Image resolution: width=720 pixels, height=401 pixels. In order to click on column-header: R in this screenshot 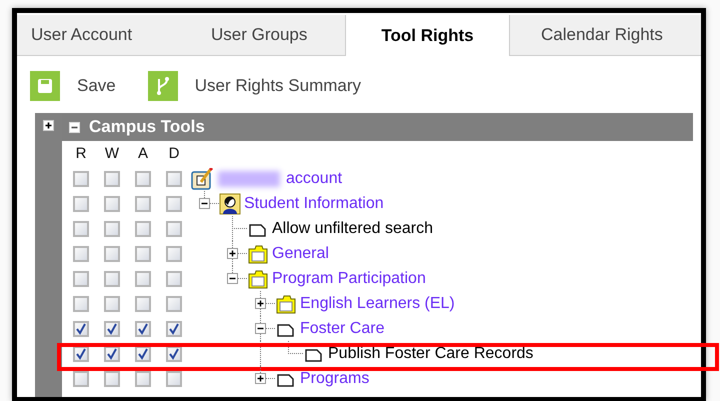, I will do `click(81, 154)`.